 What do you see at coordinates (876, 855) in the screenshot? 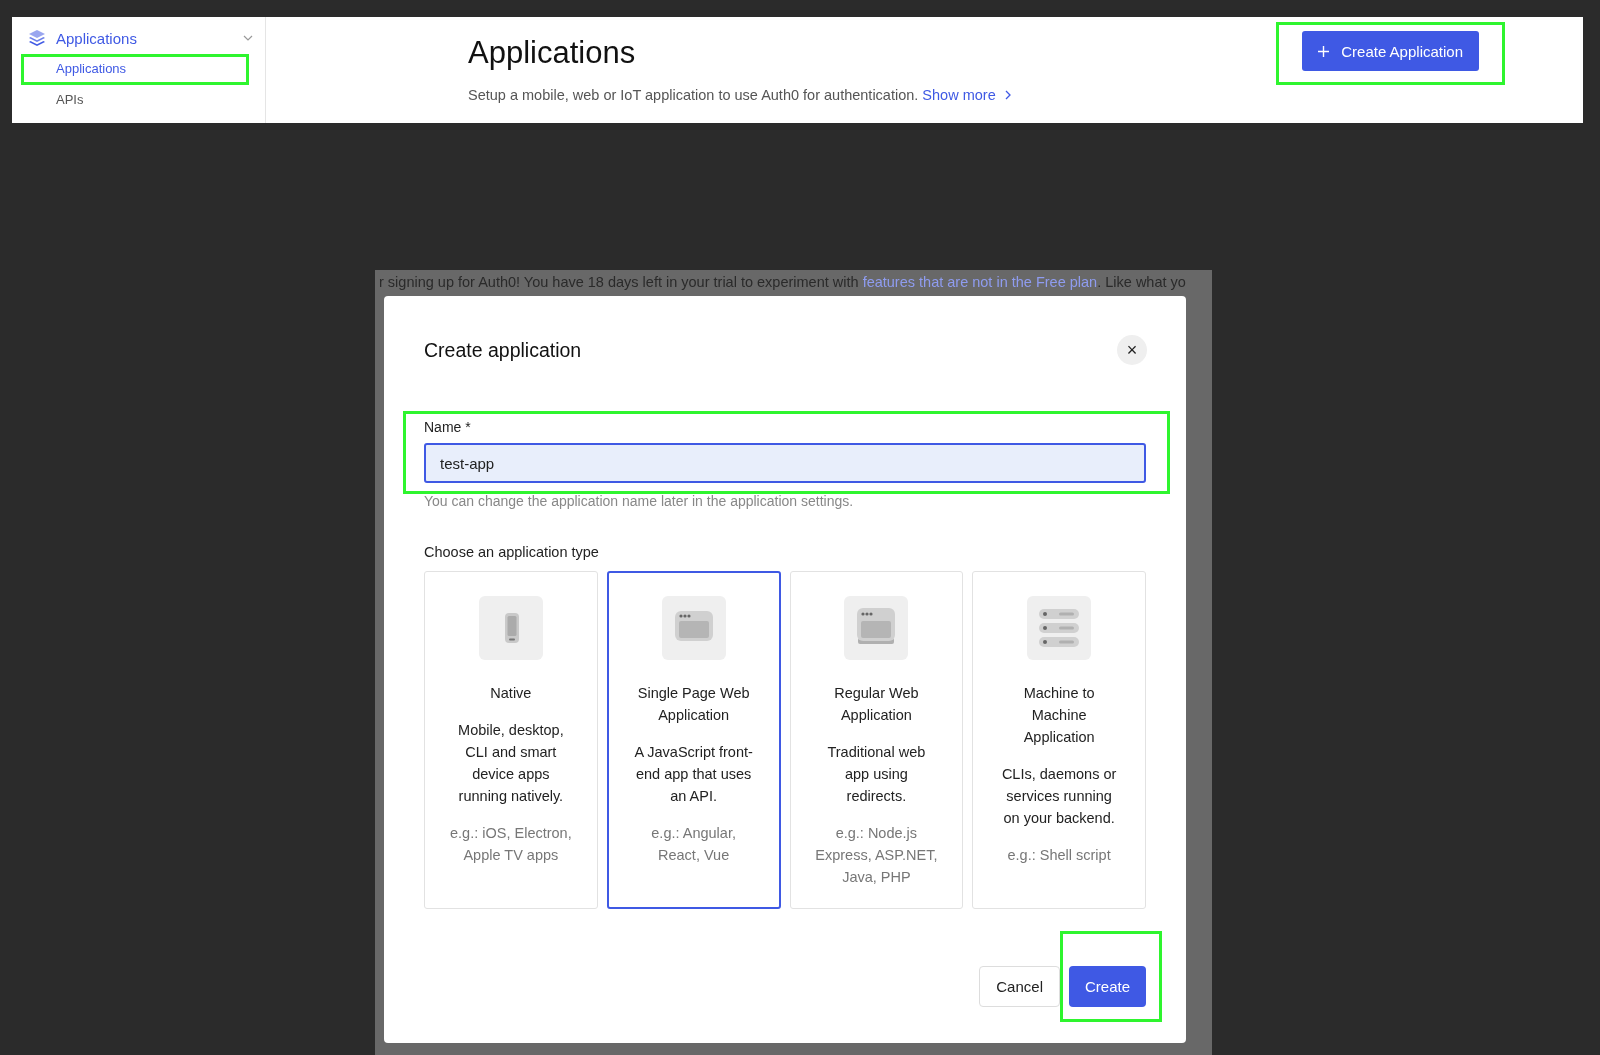
I see `card-examples: e.g.: Node.js Express, ASP.NET, Java, PHP` at bounding box center [876, 855].